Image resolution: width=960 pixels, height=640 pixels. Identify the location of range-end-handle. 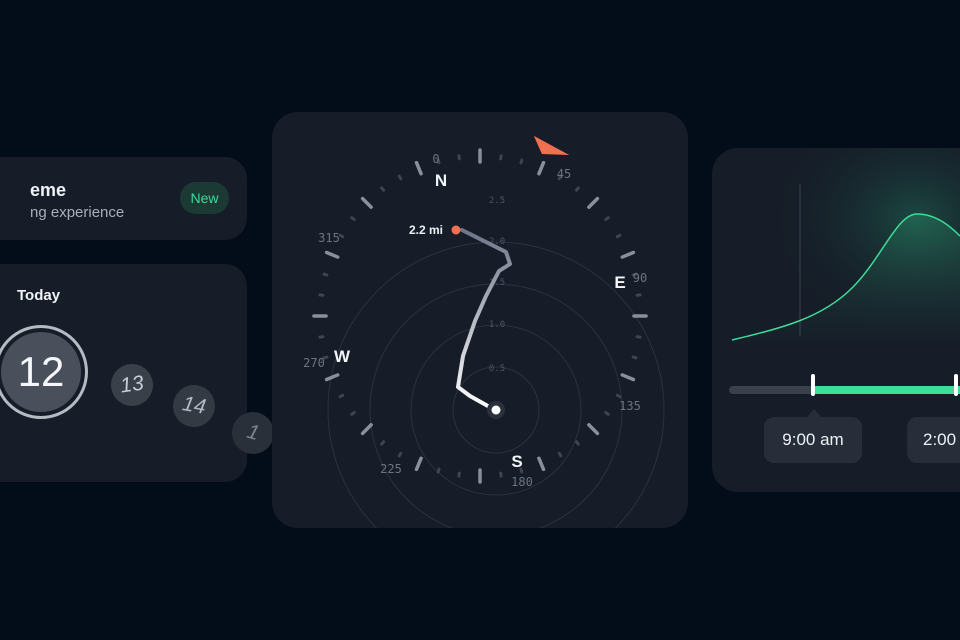
(956, 385).